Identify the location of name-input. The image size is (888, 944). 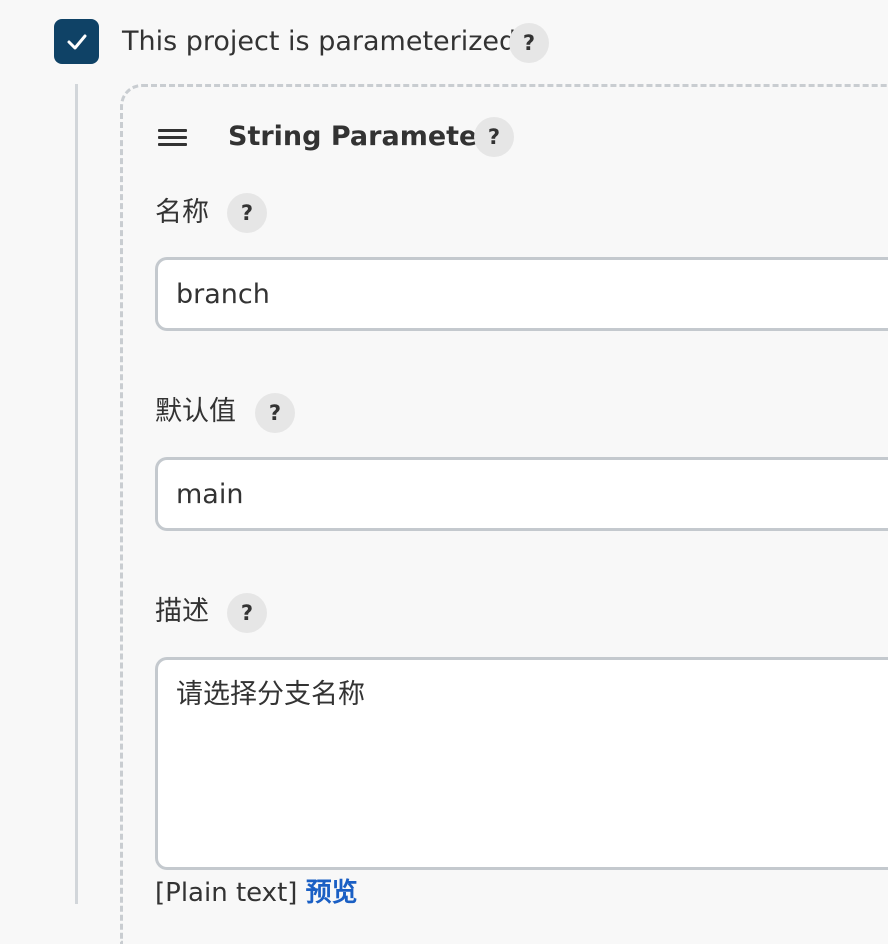
(521, 294).